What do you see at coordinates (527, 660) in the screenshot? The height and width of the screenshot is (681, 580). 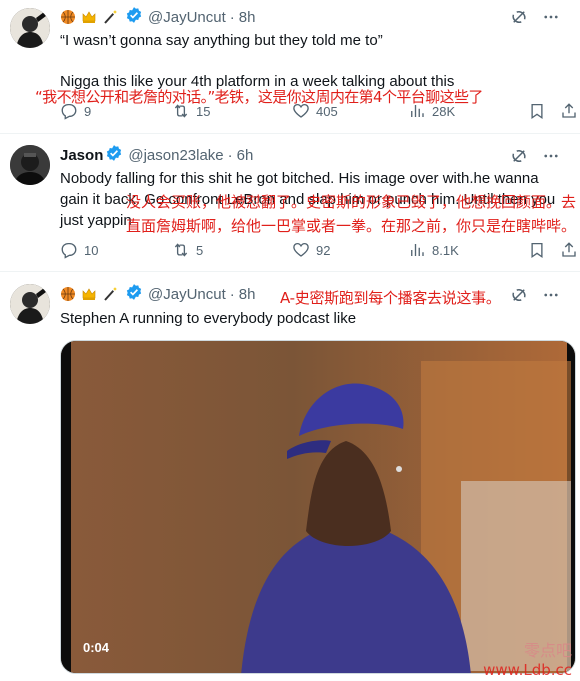 I see `watermark: 零点吧 www.Ldb.cc` at bounding box center [527, 660].